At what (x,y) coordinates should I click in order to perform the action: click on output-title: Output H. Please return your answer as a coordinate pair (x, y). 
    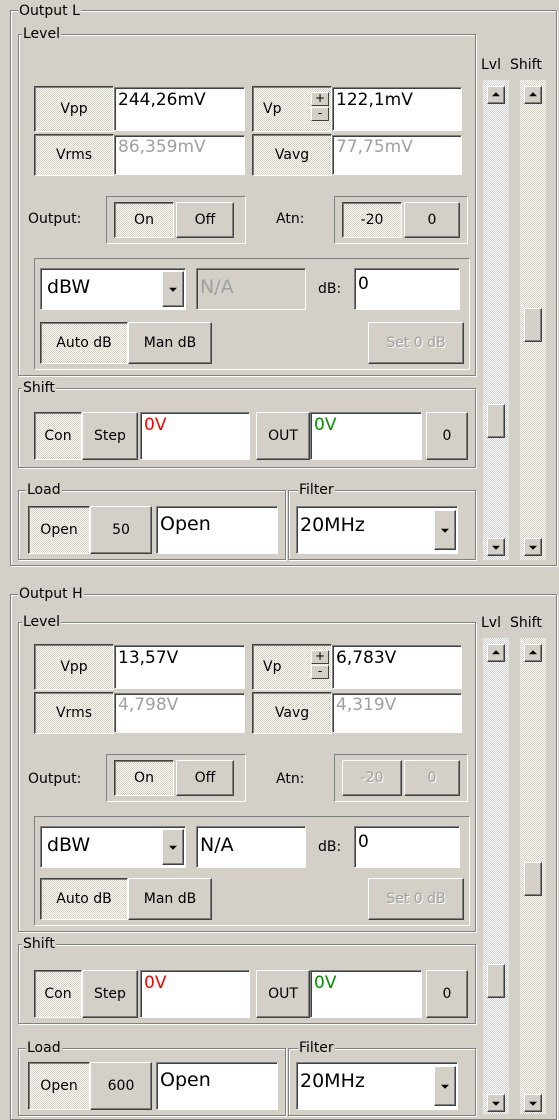
    Looking at the image, I should click on (51, 594).